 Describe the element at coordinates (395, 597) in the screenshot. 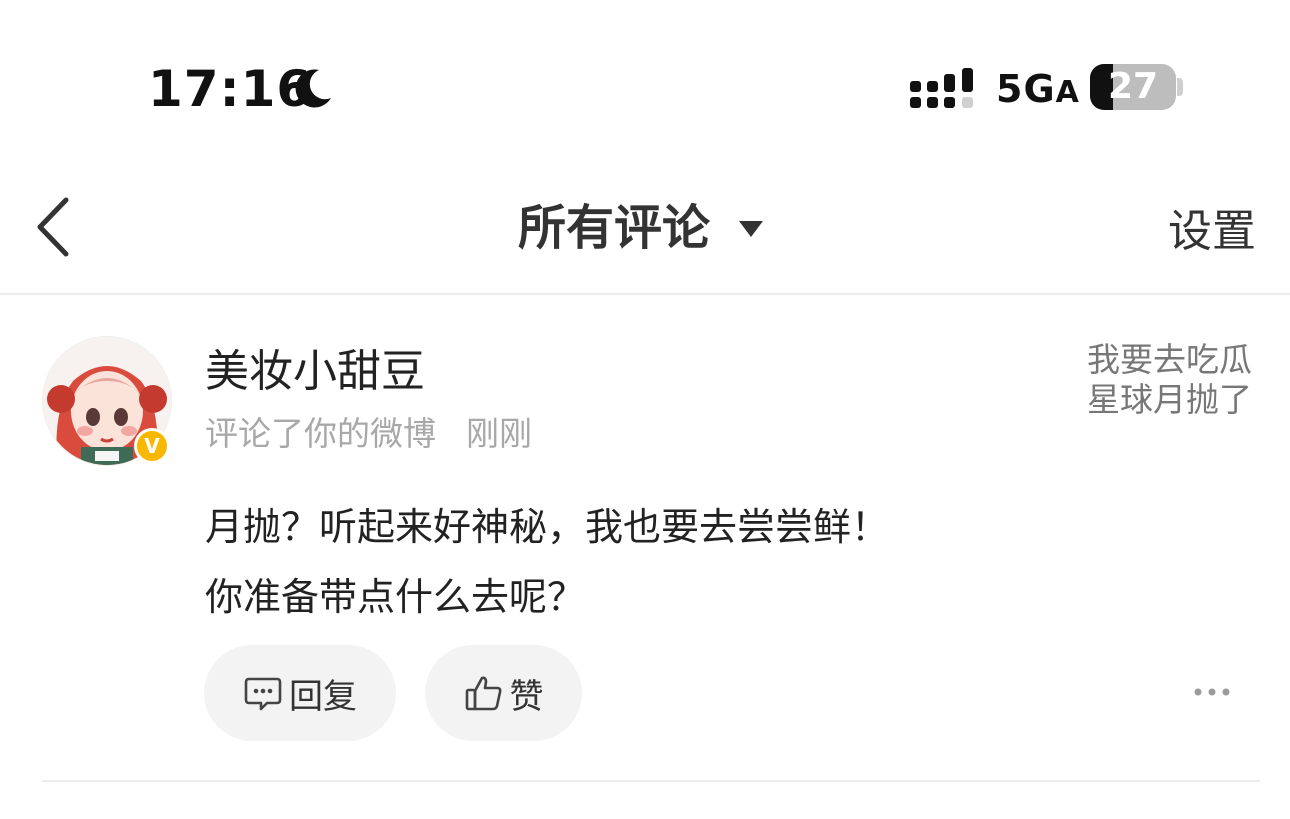

I see `comment-body-line: 你准备带点什么去呢？` at that location.